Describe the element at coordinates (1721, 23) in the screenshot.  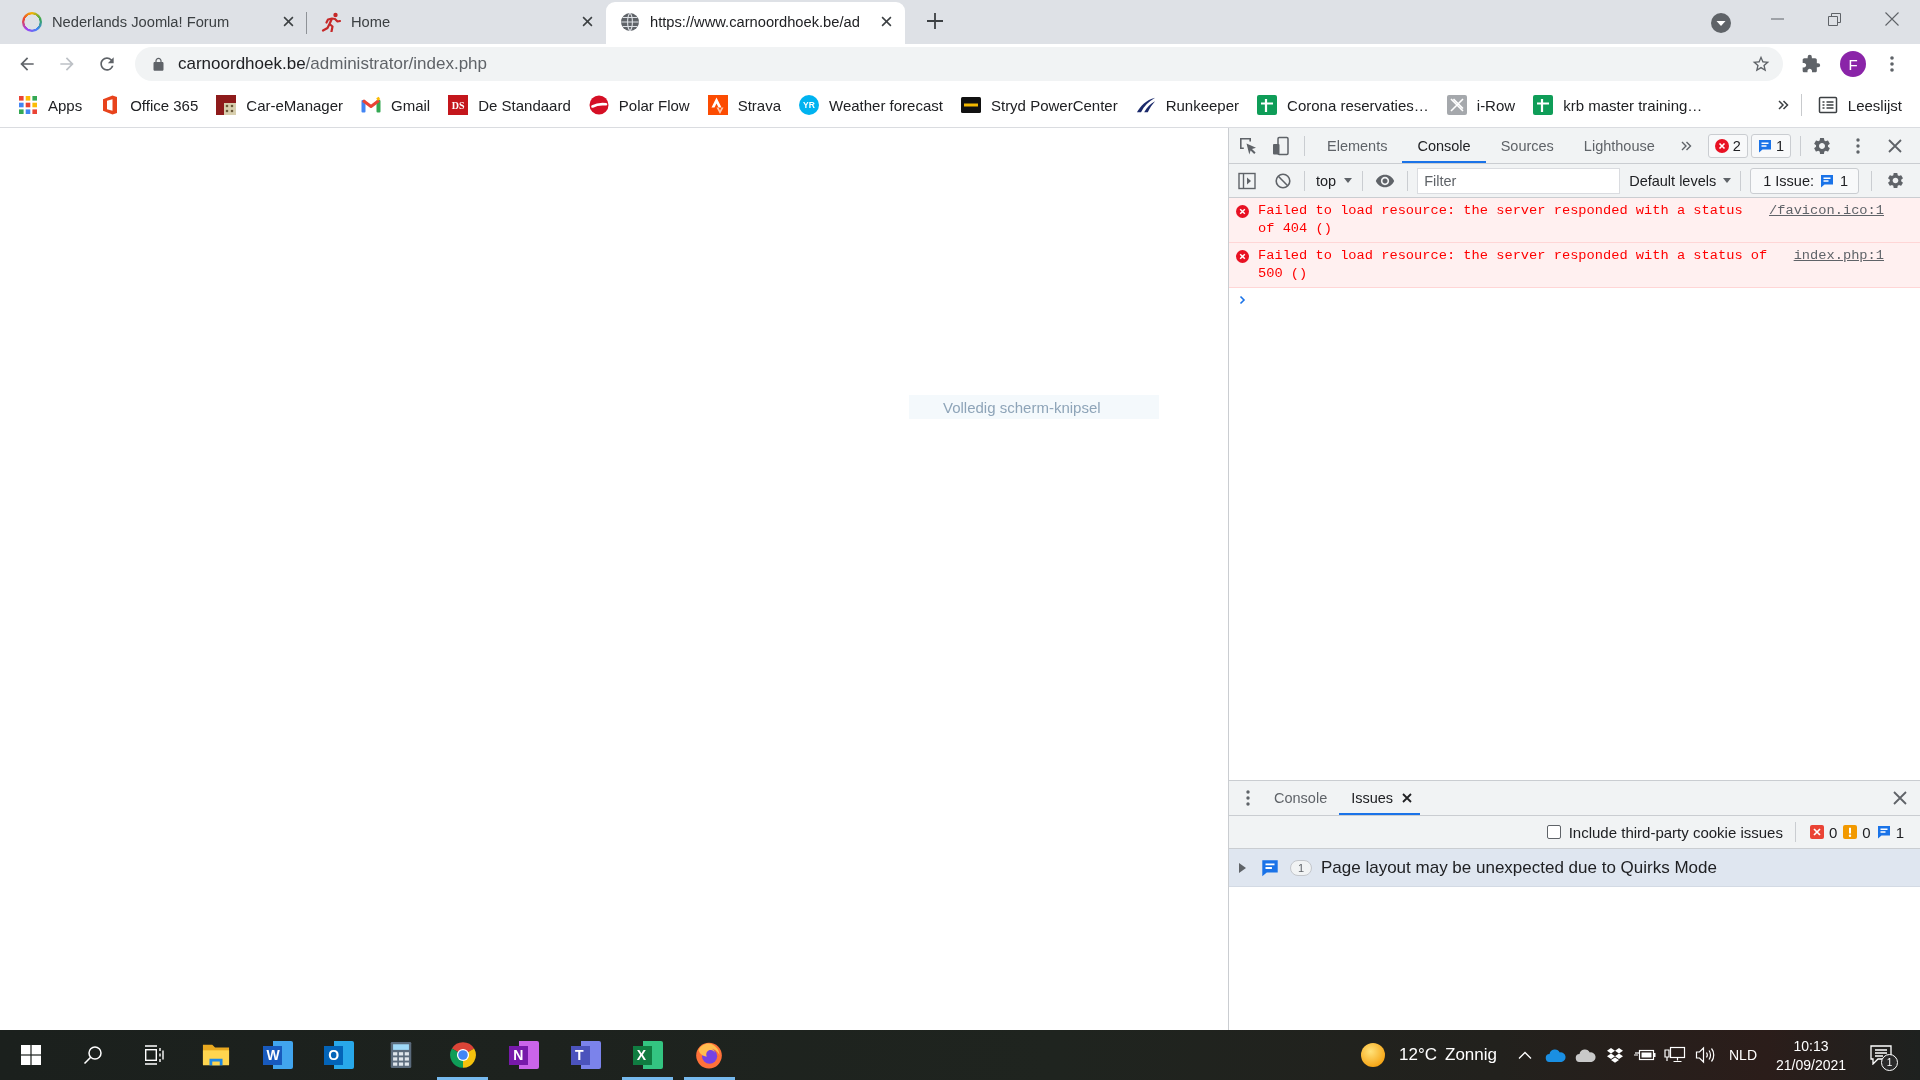
I see `dropdown-icon` at that location.